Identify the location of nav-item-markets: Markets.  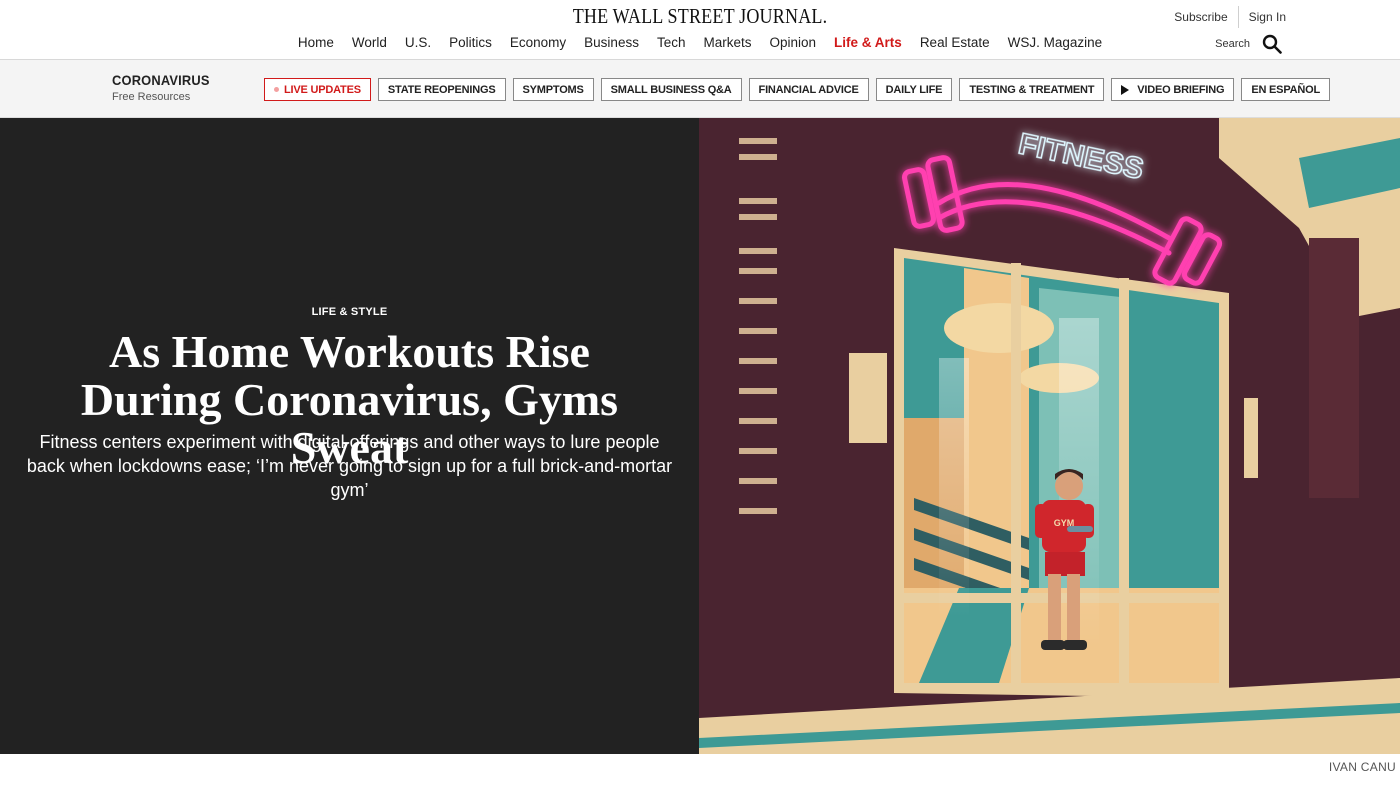
(727, 42).